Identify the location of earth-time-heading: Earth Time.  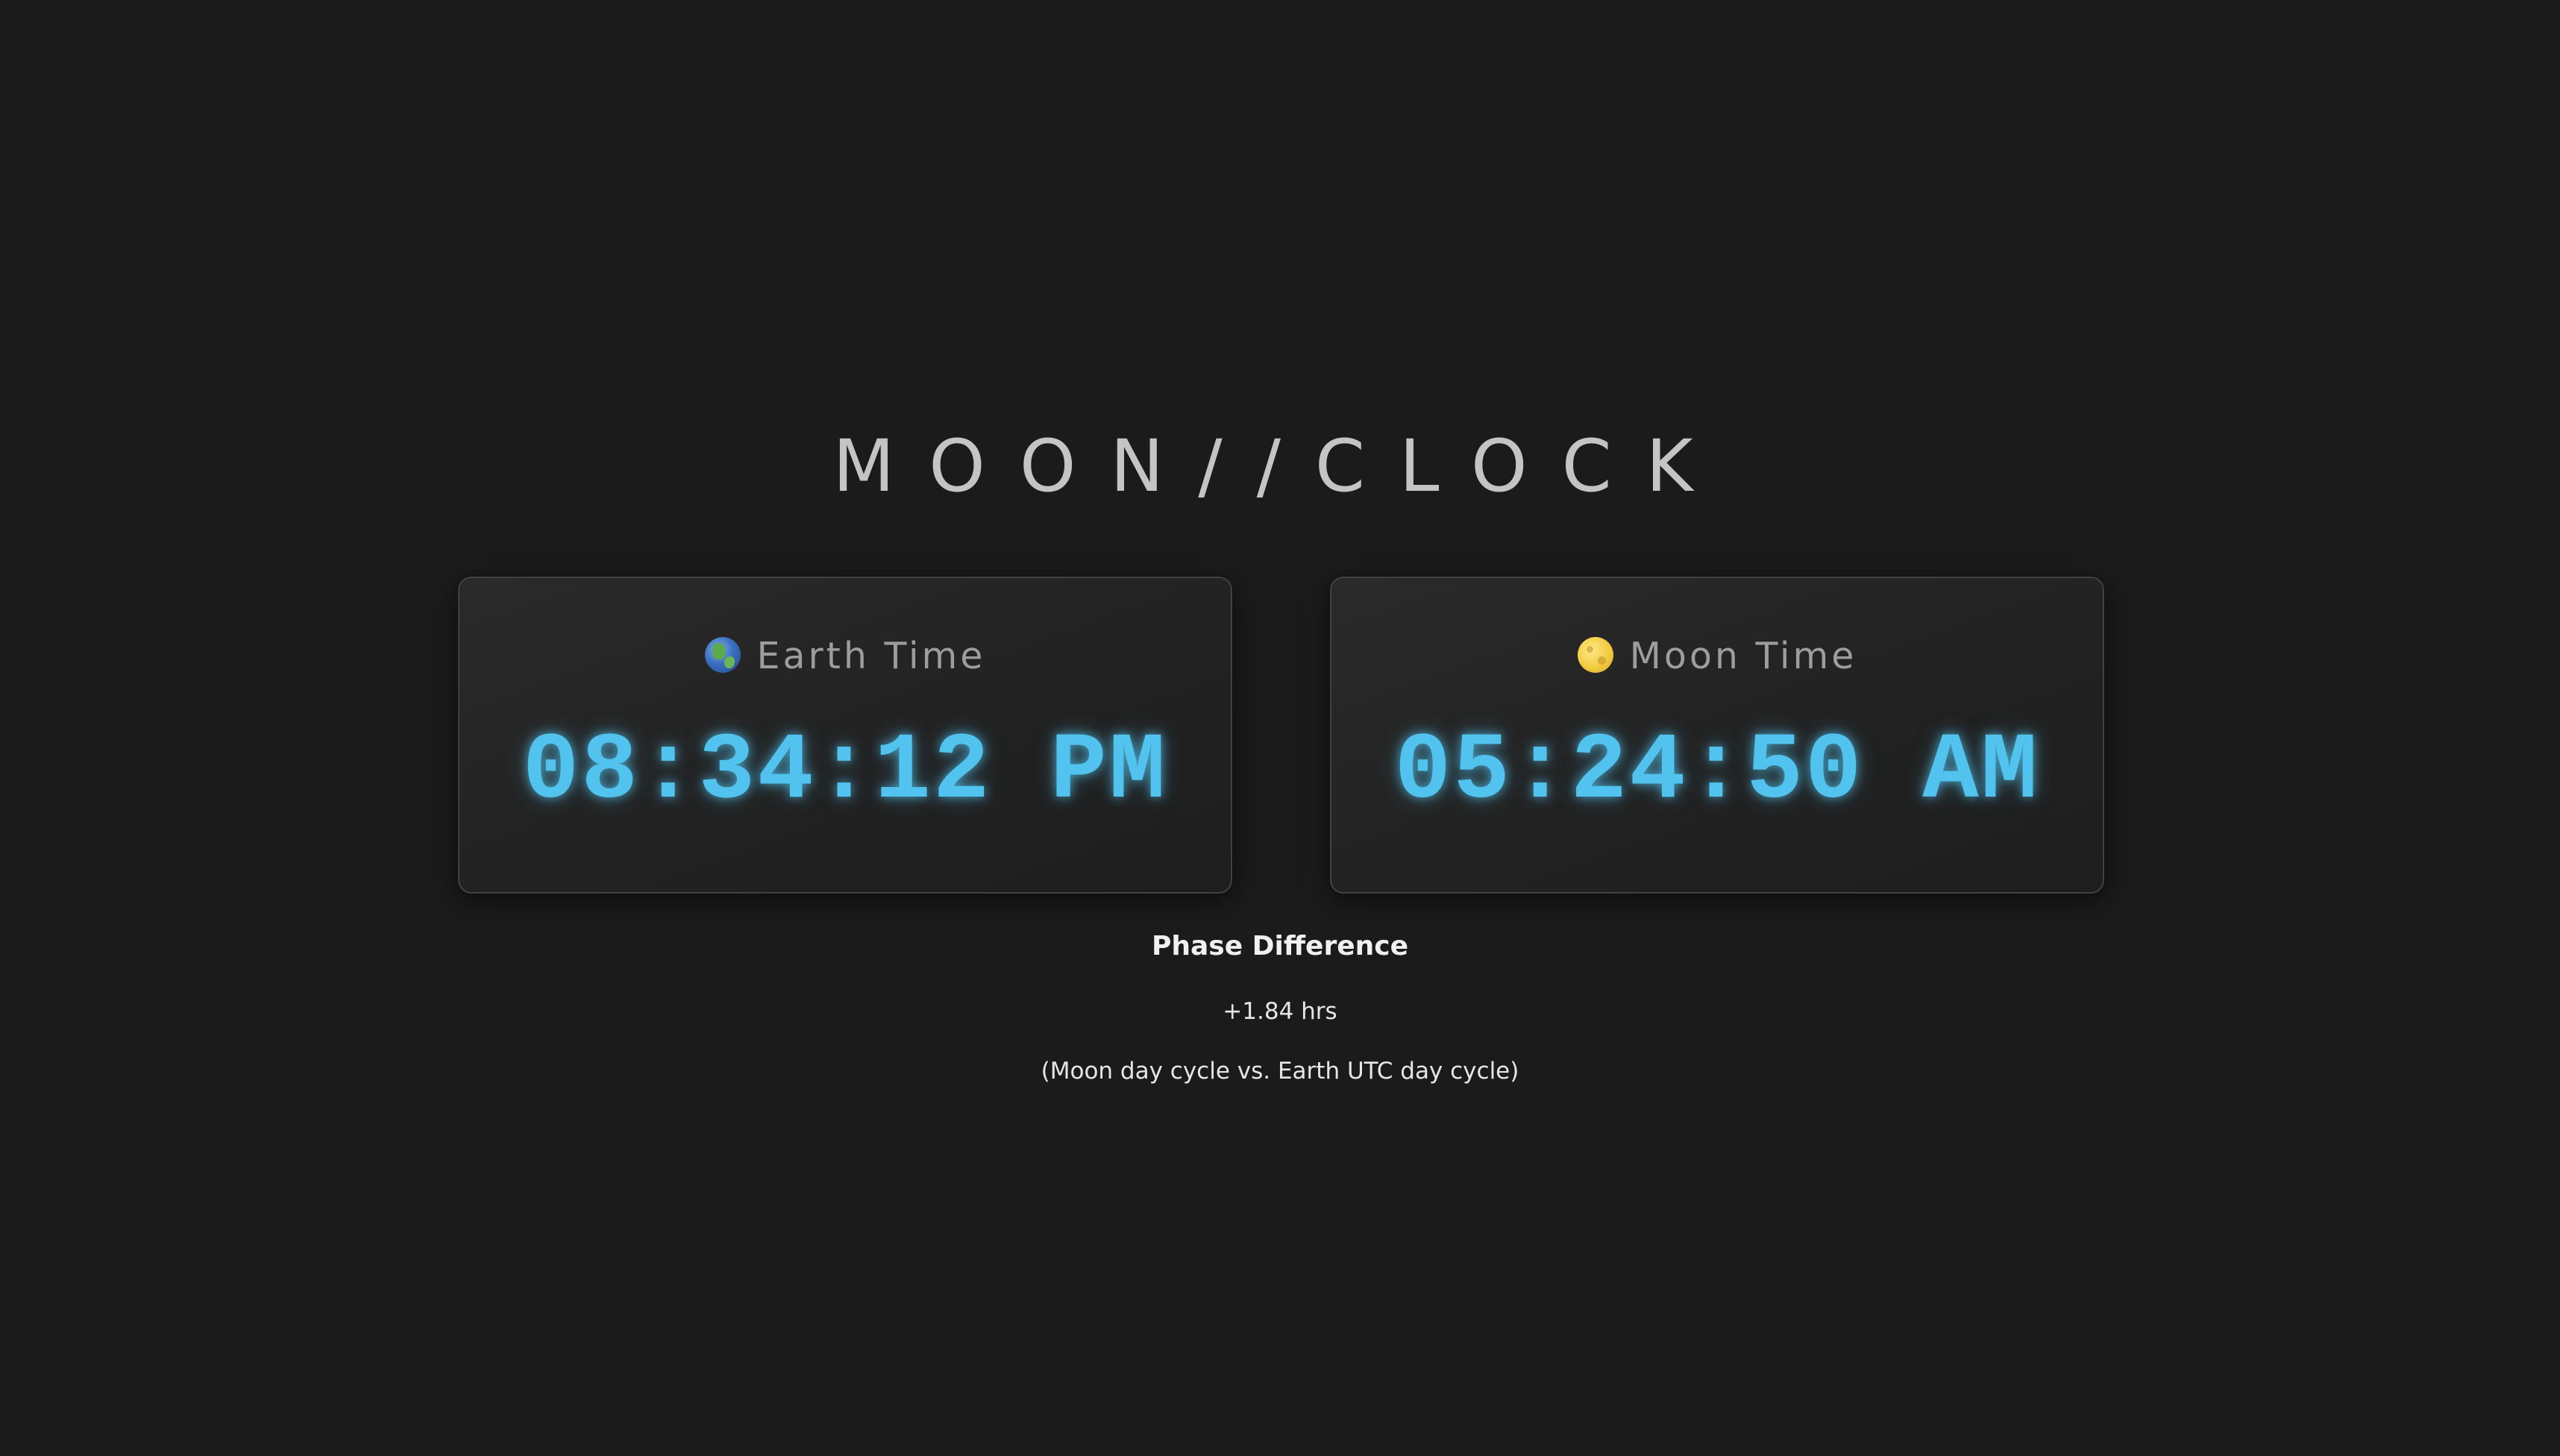
(845, 656).